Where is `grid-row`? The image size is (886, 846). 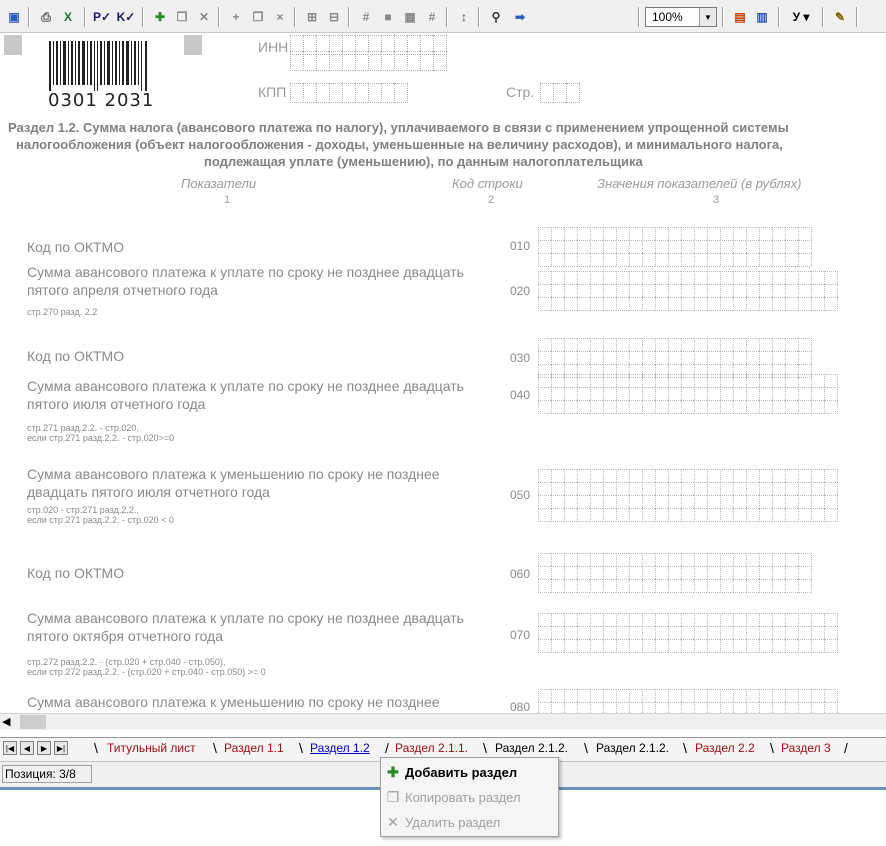 grid-row is located at coordinates (688, 707).